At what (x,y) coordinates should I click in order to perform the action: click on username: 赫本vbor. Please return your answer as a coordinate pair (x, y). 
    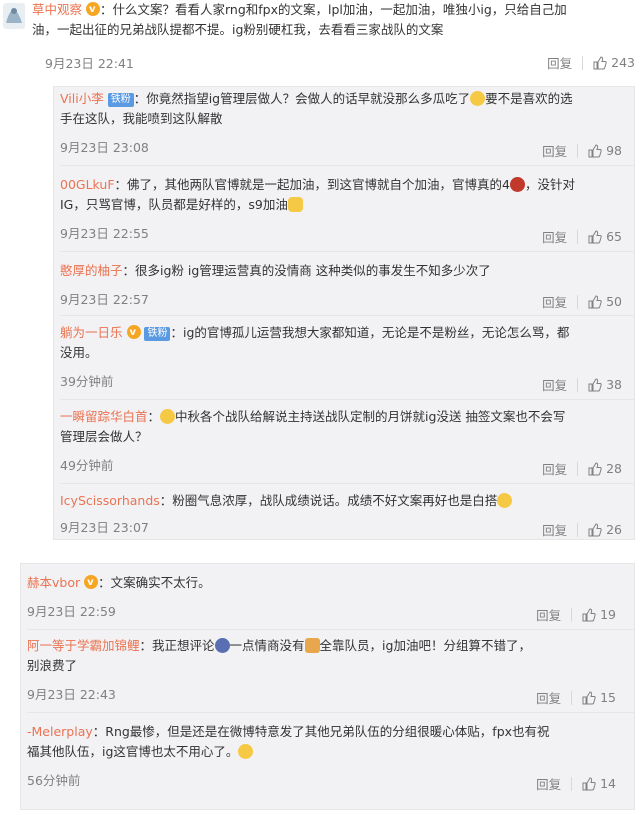
    Looking at the image, I should click on (53, 582).